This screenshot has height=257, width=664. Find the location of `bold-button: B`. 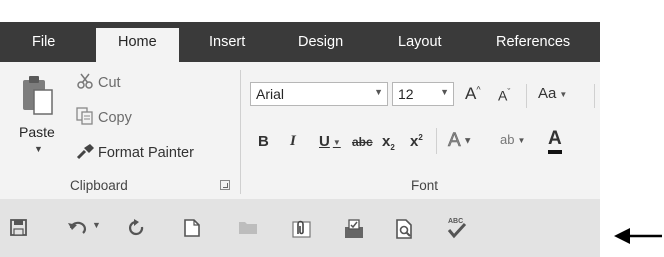

bold-button: B is located at coordinates (263, 141).